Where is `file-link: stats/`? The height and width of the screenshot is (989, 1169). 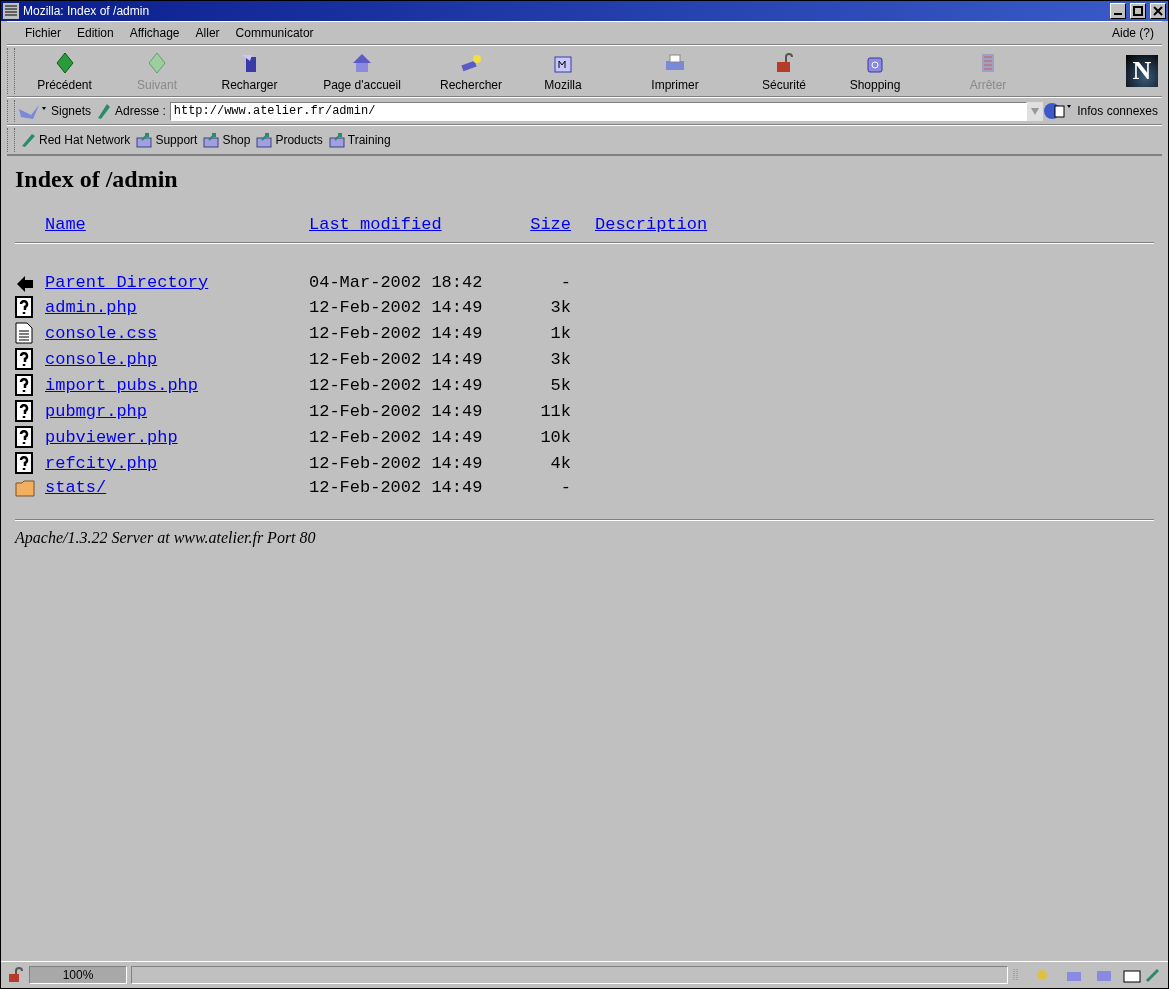
file-link: stats/ is located at coordinates (76, 487).